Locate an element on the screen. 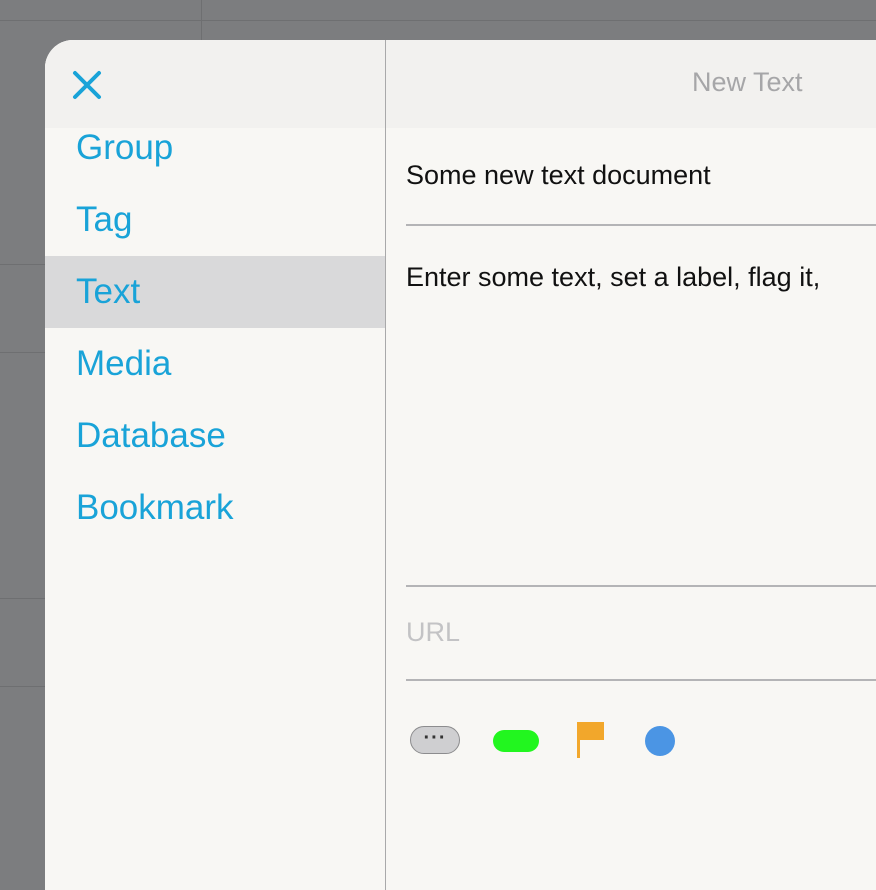 The width and height of the screenshot is (876, 890). more-options-button: ··· is located at coordinates (435, 740).